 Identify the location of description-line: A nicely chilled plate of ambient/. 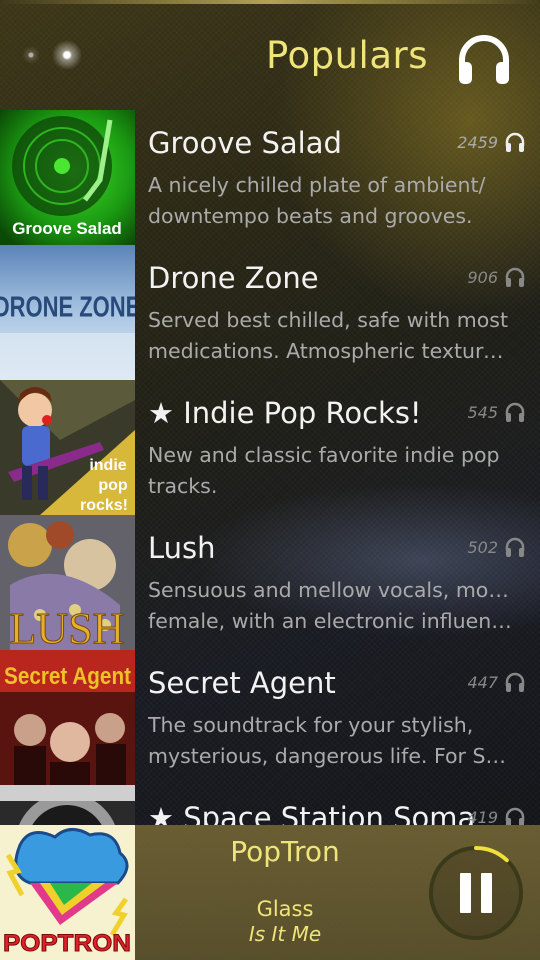
(317, 185).